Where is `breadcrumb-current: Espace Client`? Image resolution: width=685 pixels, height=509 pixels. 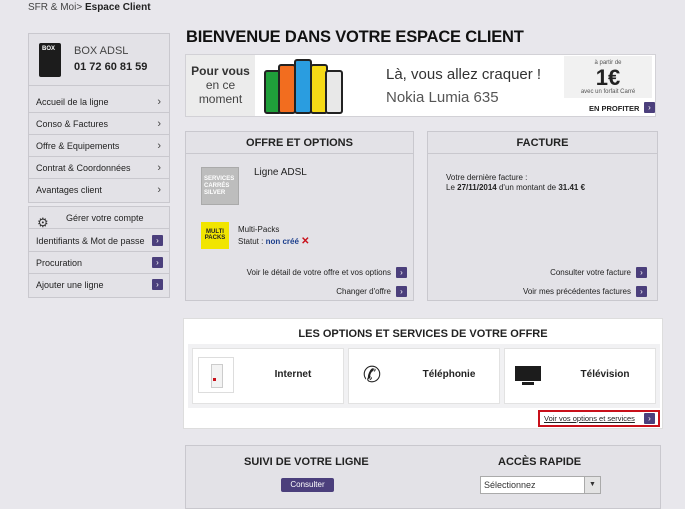
breadcrumb-current: Espace Client is located at coordinates (117, 7).